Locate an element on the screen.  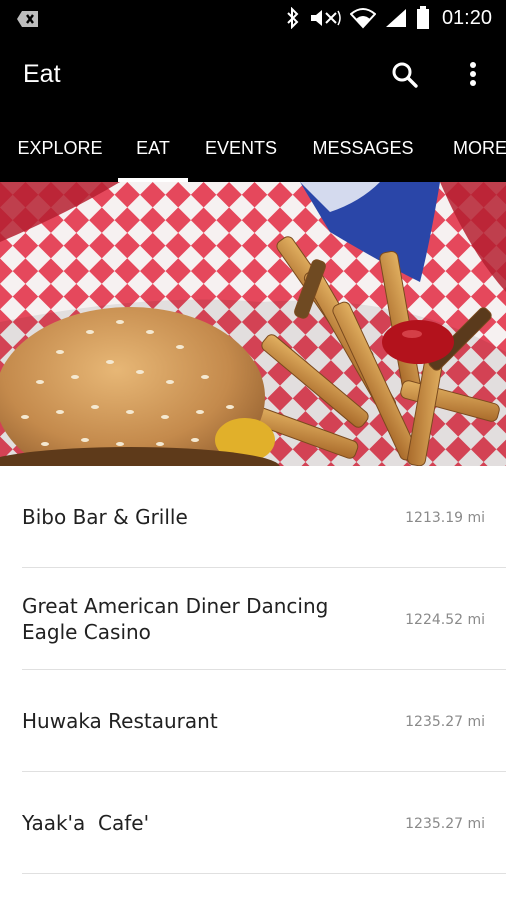
tab-eat: EAT is located at coordinates (153, 149).